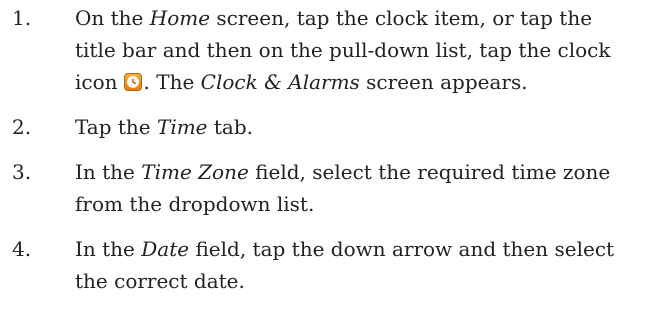  What do you see at coordinates (22, 127) in the screenshot?
I see `step-number: 2.` at bounding box center [22, 127].